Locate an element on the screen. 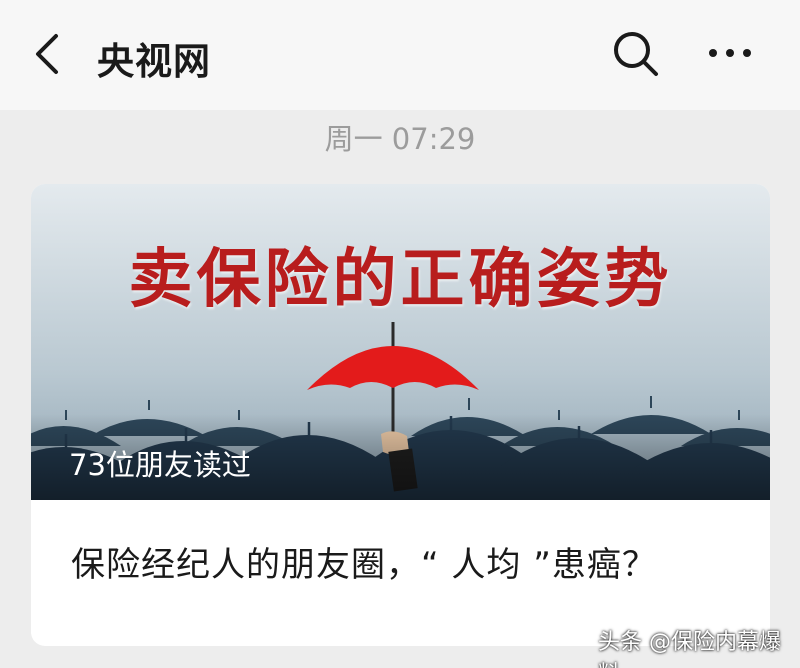 This screenshot has width=800, height=668. search-button is located at coordinates (636, 54).